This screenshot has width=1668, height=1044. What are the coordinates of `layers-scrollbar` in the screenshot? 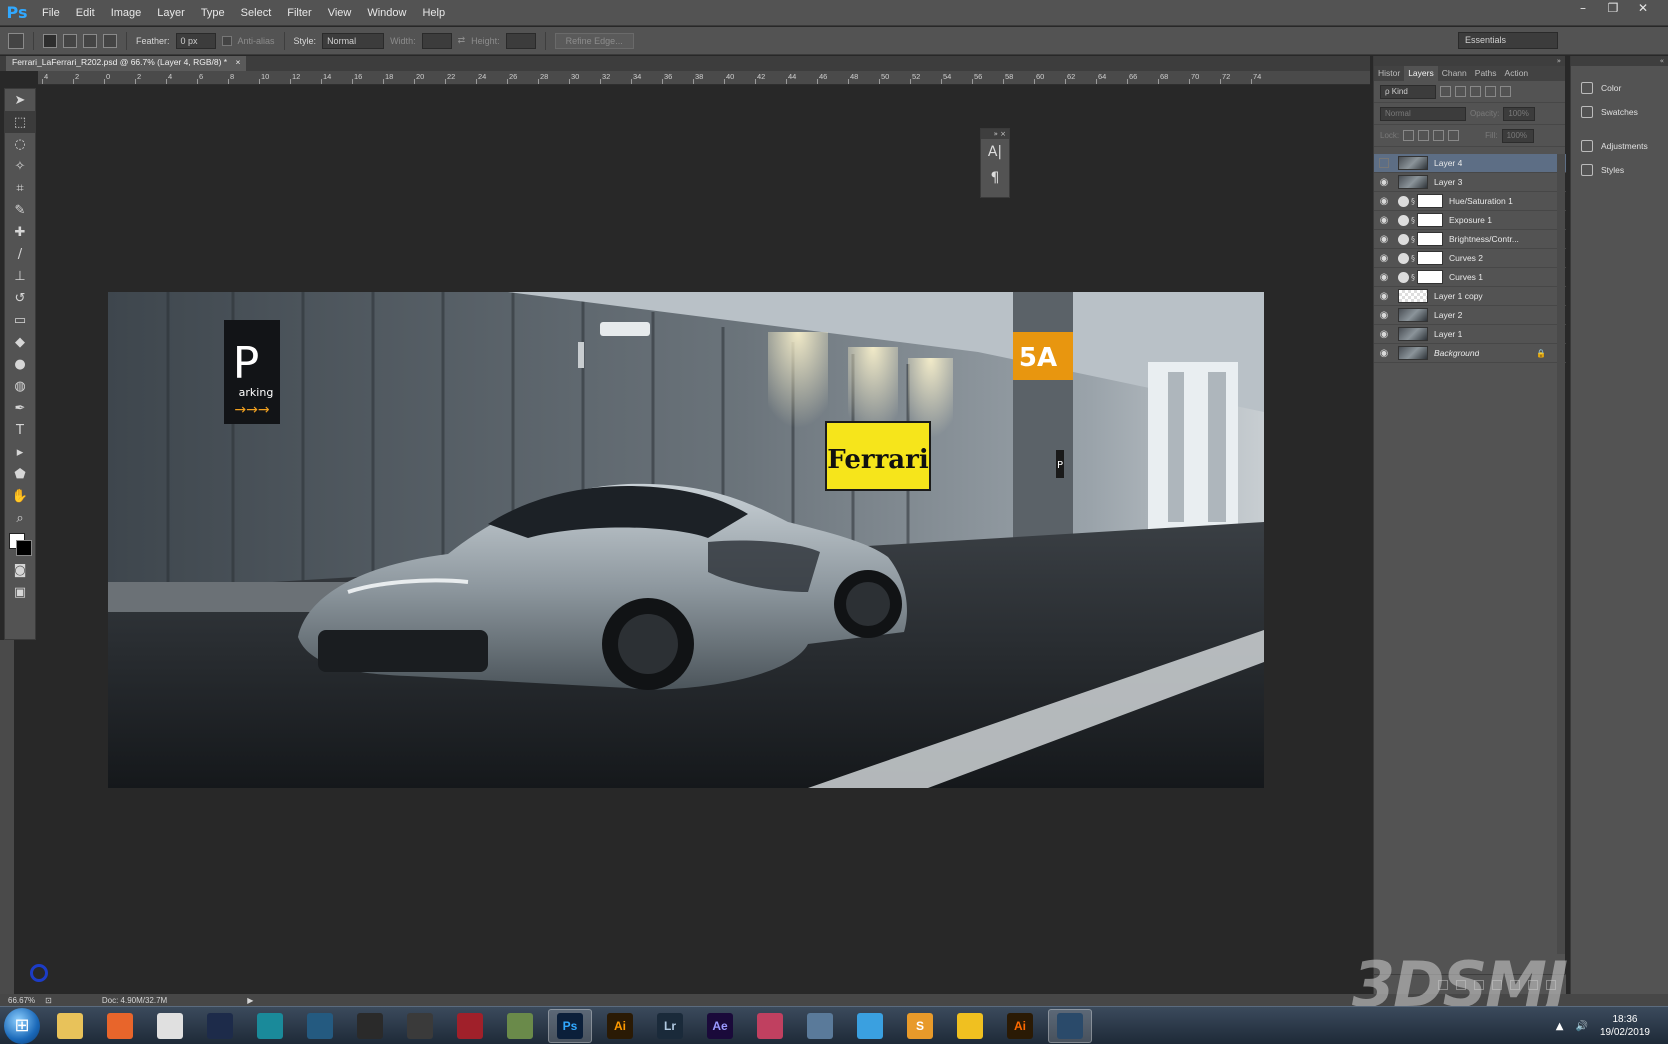 It's located at (1561, 554).